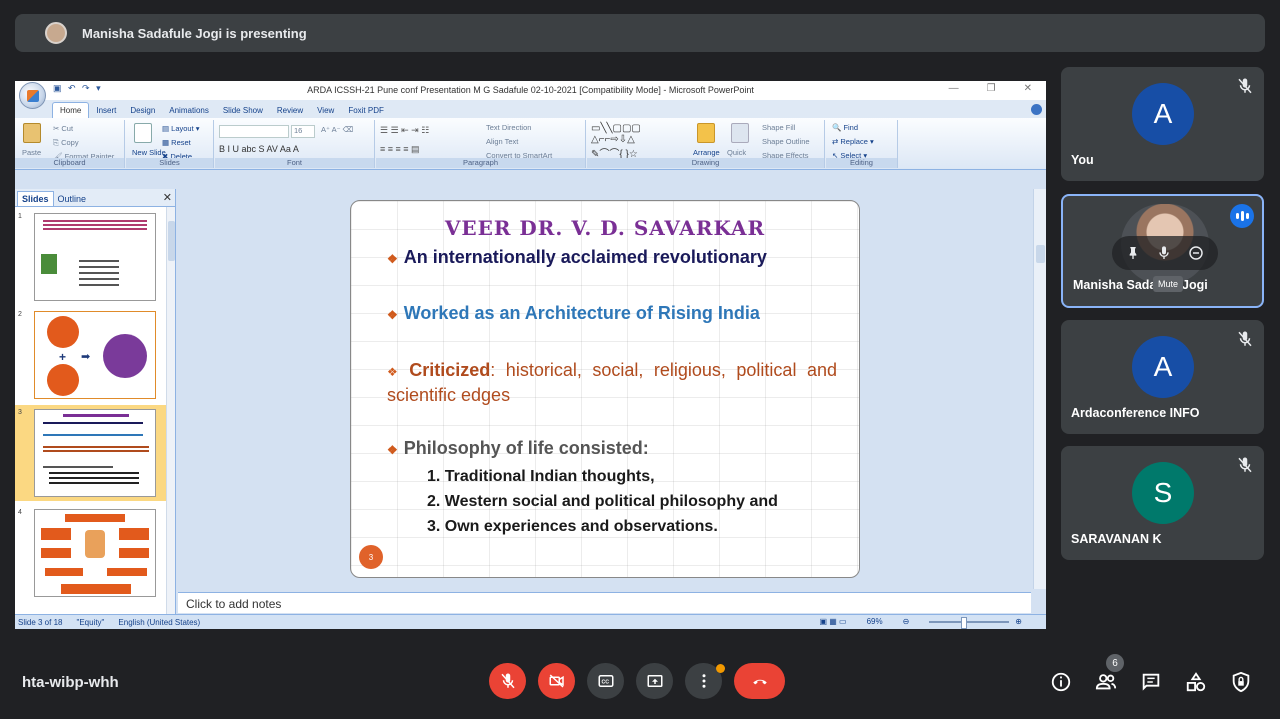 This screenshot has height=719, width=1280. I want to click on zoom-out-icon: ⊖, so click(906, 621).